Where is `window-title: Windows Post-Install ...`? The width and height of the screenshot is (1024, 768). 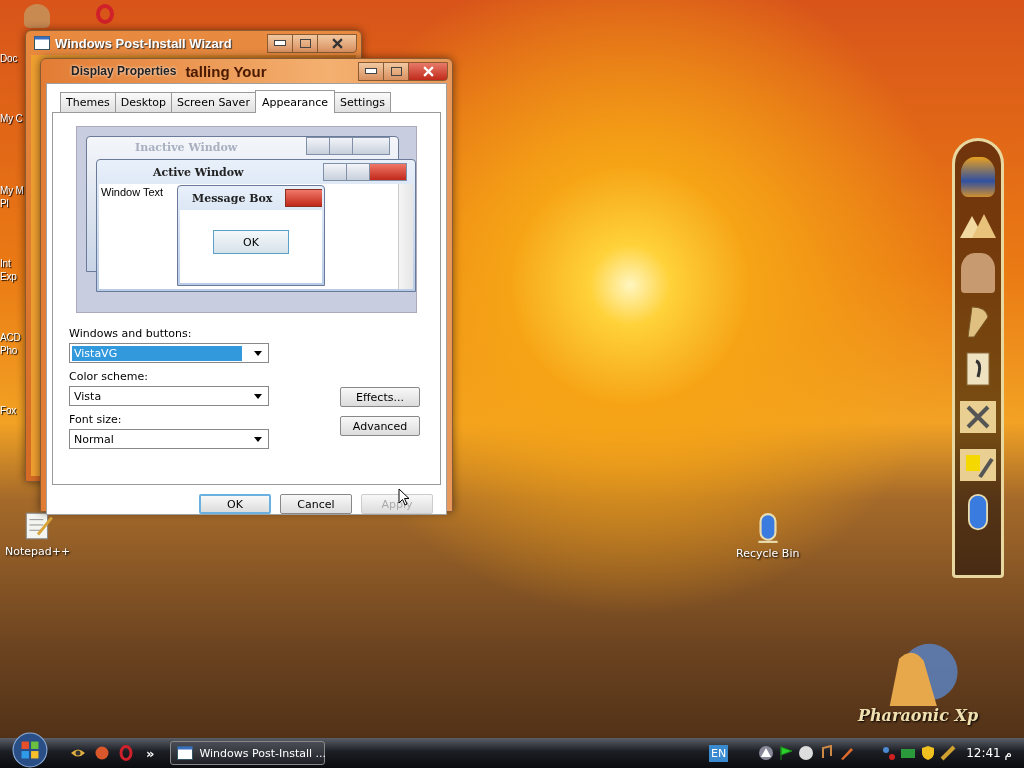
window-title: Windows Post-Install ... is located at coordinates (263, 753).